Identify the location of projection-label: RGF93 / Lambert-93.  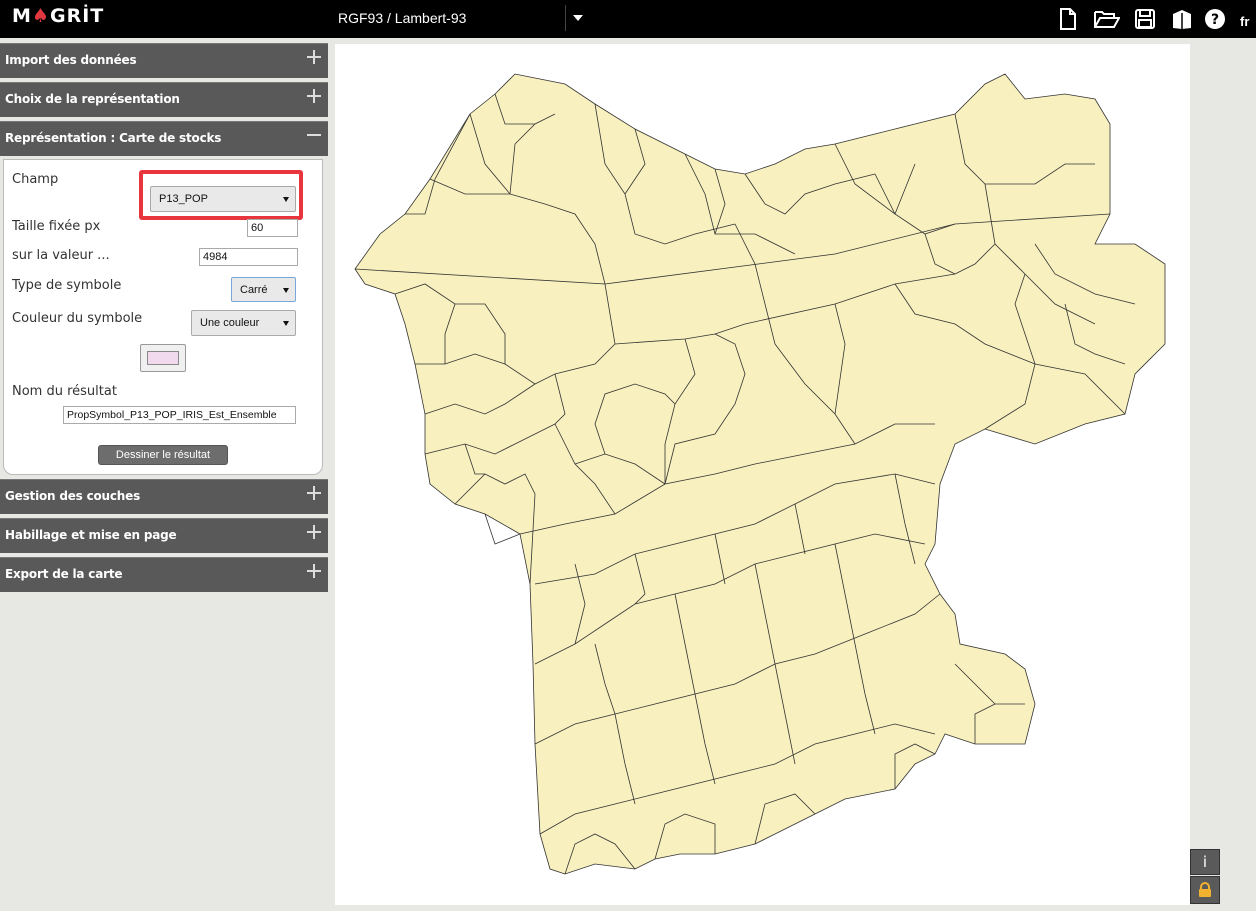
(402, 18).